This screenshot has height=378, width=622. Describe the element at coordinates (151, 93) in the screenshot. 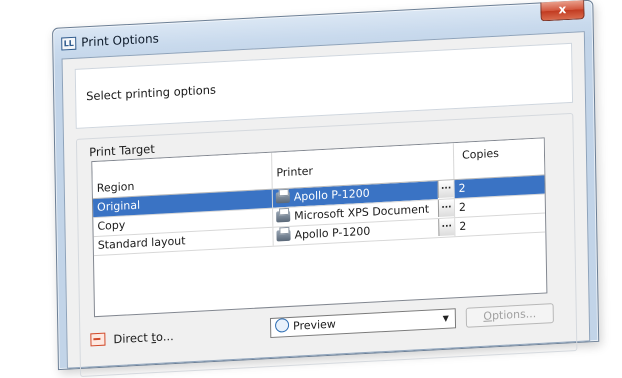

I see `dialog-subtitle: Select printing options` at that location.